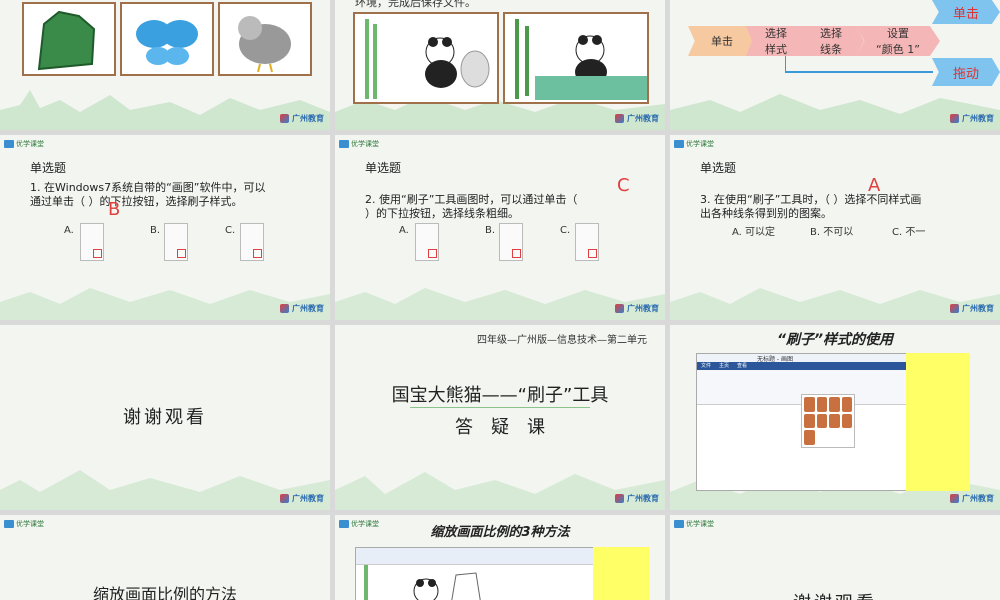 The image size is (1000, 600). I want to click on slide-thumbnail-7: 谢谢观看 广州教育, so click(165, 417).